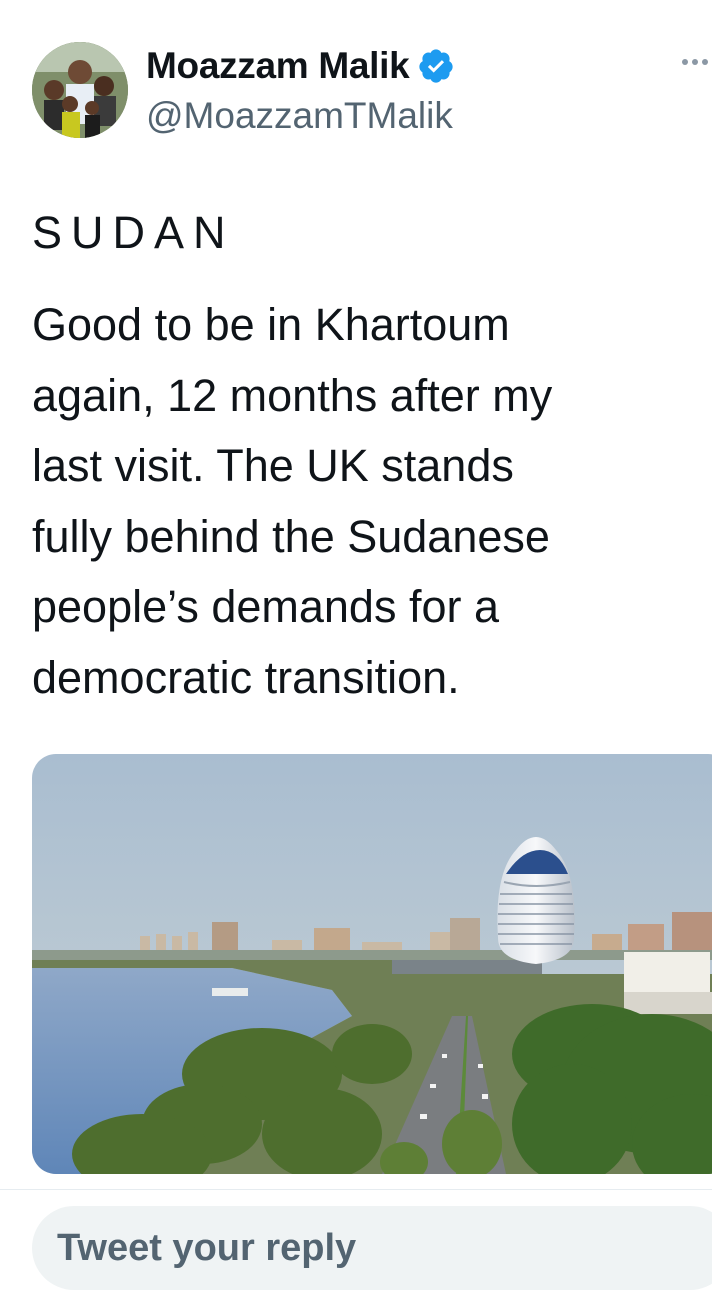 The width and height of the screenshot is (712, 1305). Describe the element at coordinates (372, 1248) in the screenshot. I see `reply-input: Tweet your reply` at that location.